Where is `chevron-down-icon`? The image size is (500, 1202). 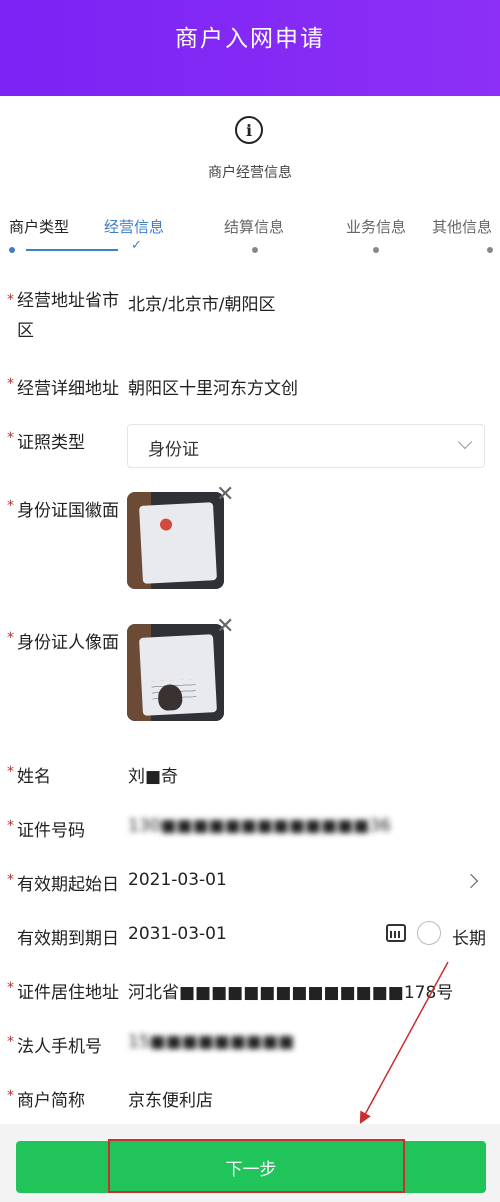 chevron-down-icon is located at coordinates (465, 442).